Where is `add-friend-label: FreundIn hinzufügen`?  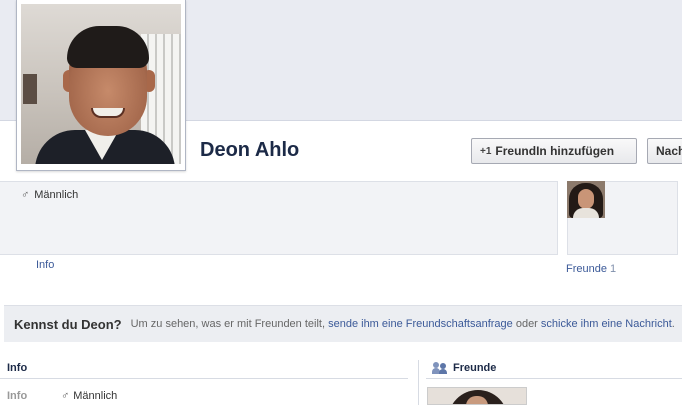 add-friend-label: FreundIn hinzufügen is located at coordinates (555, 151).